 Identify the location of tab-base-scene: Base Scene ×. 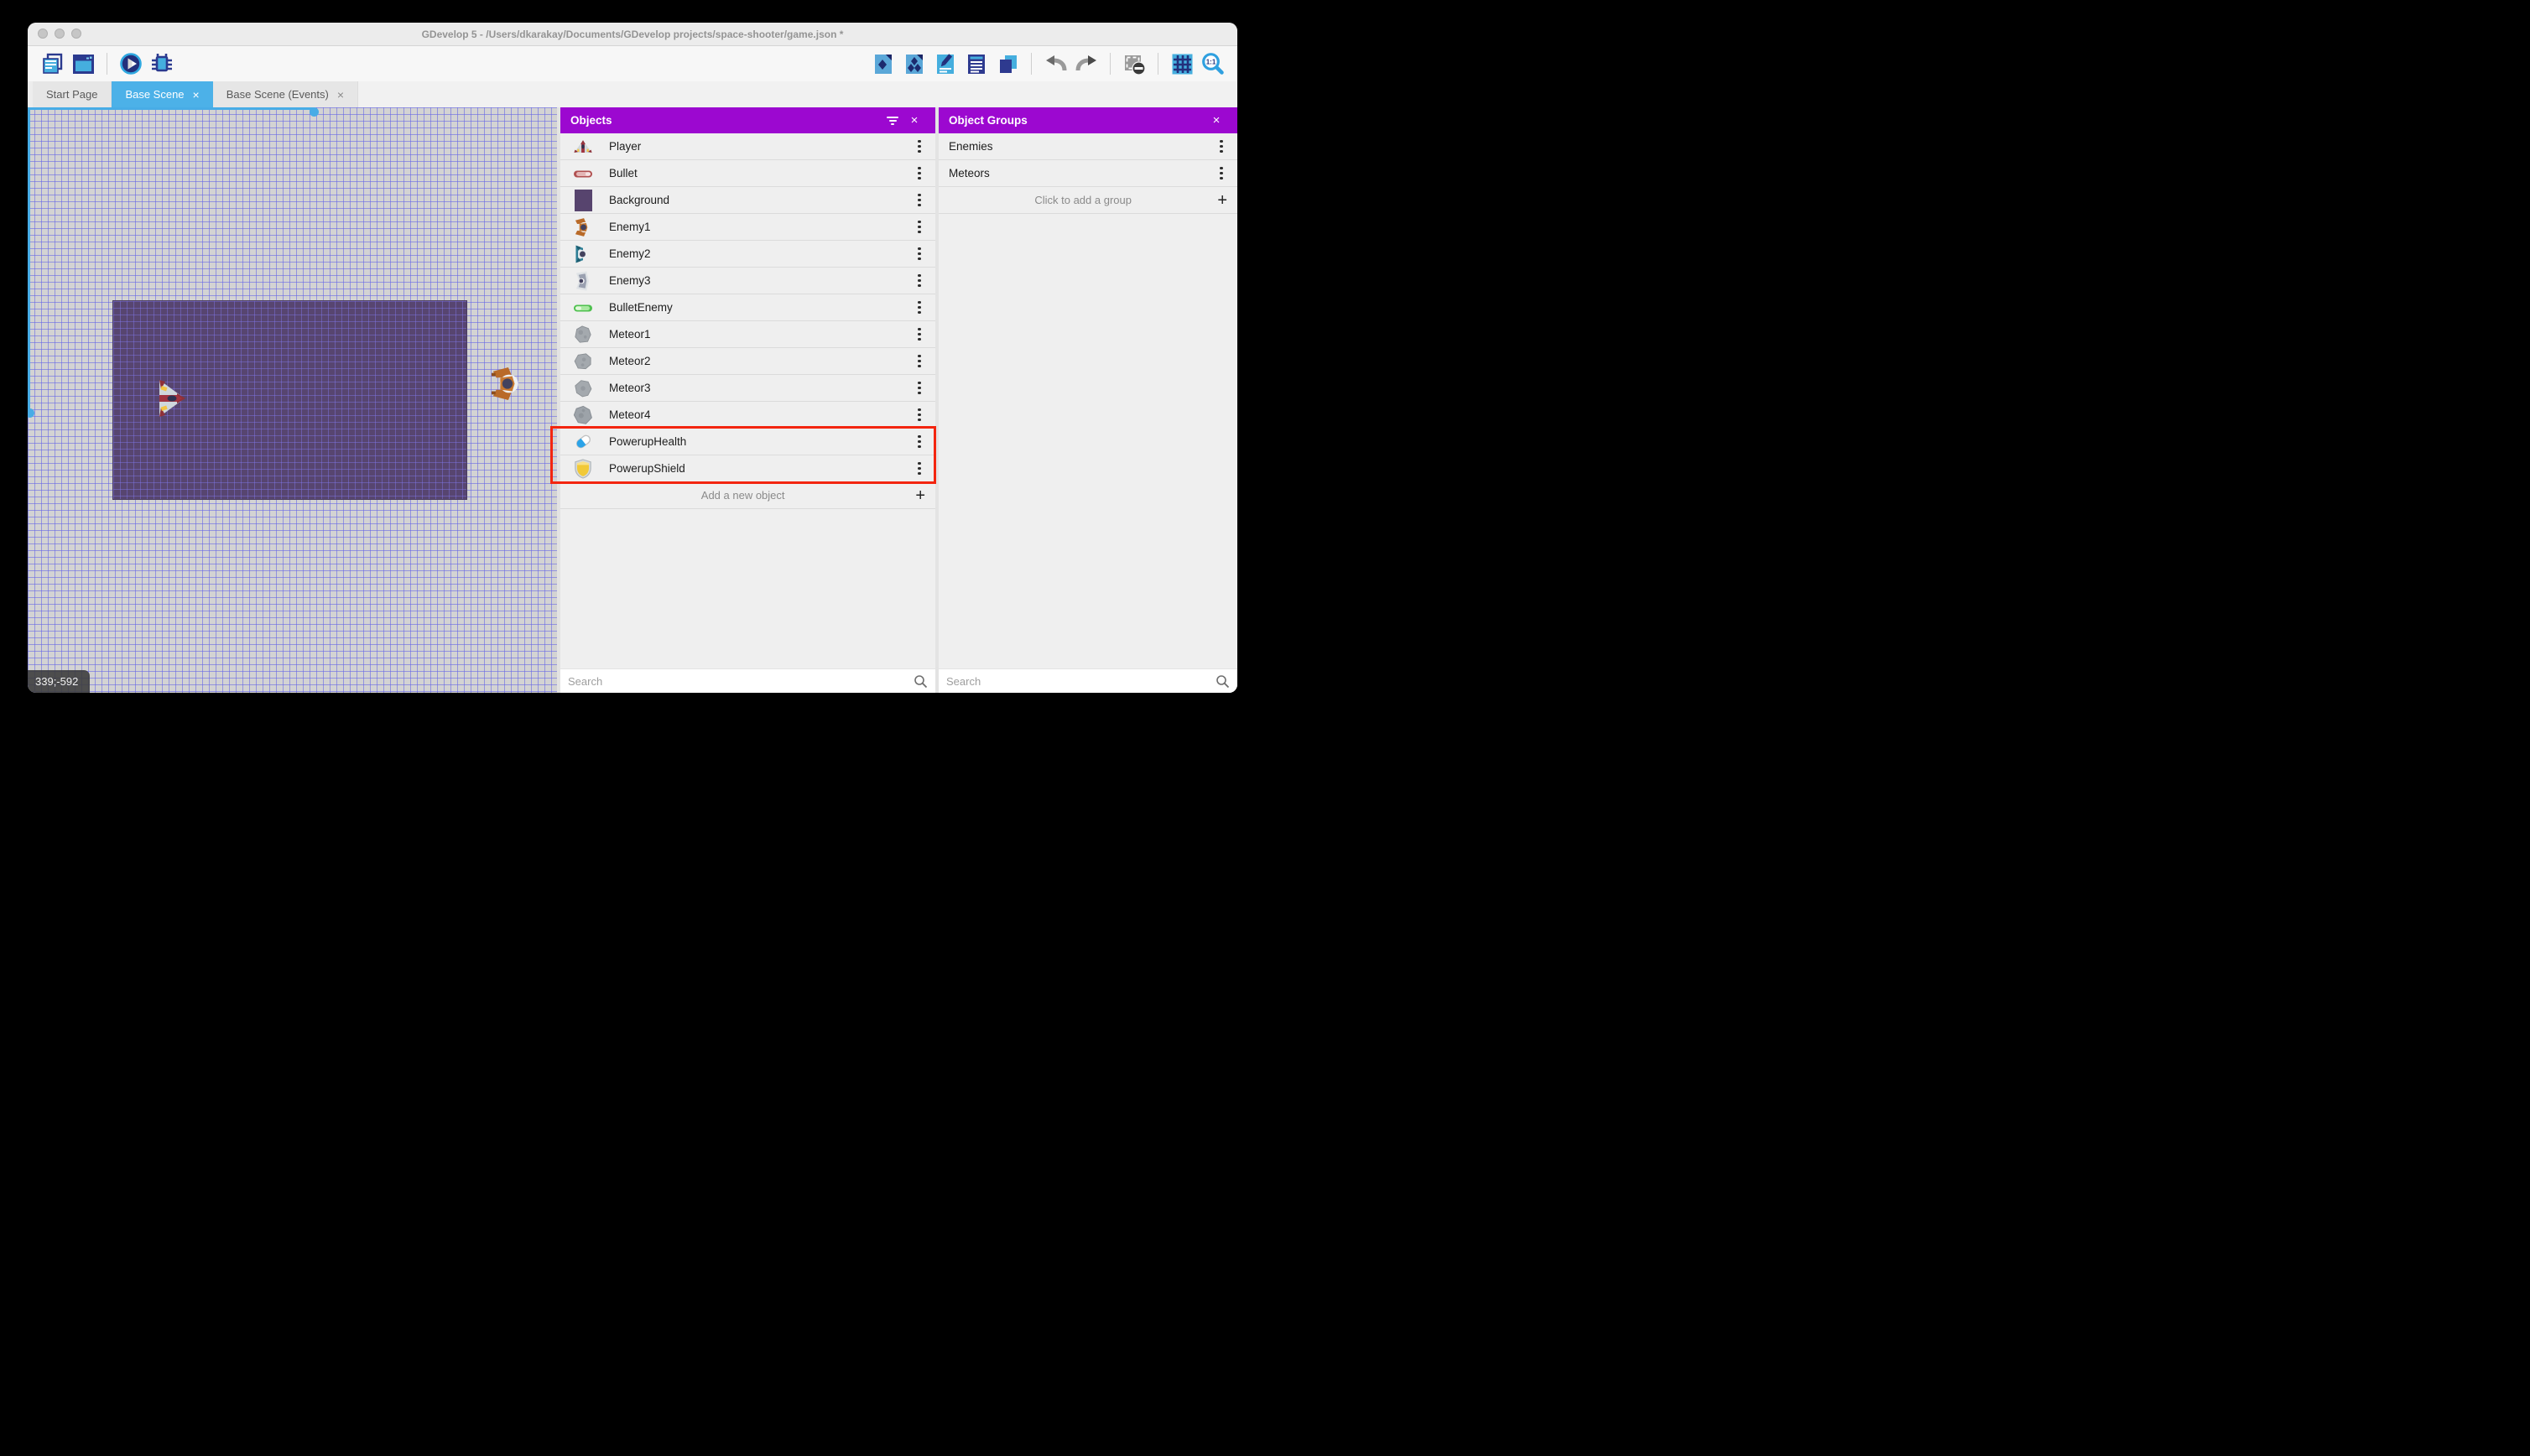
(162, 94).